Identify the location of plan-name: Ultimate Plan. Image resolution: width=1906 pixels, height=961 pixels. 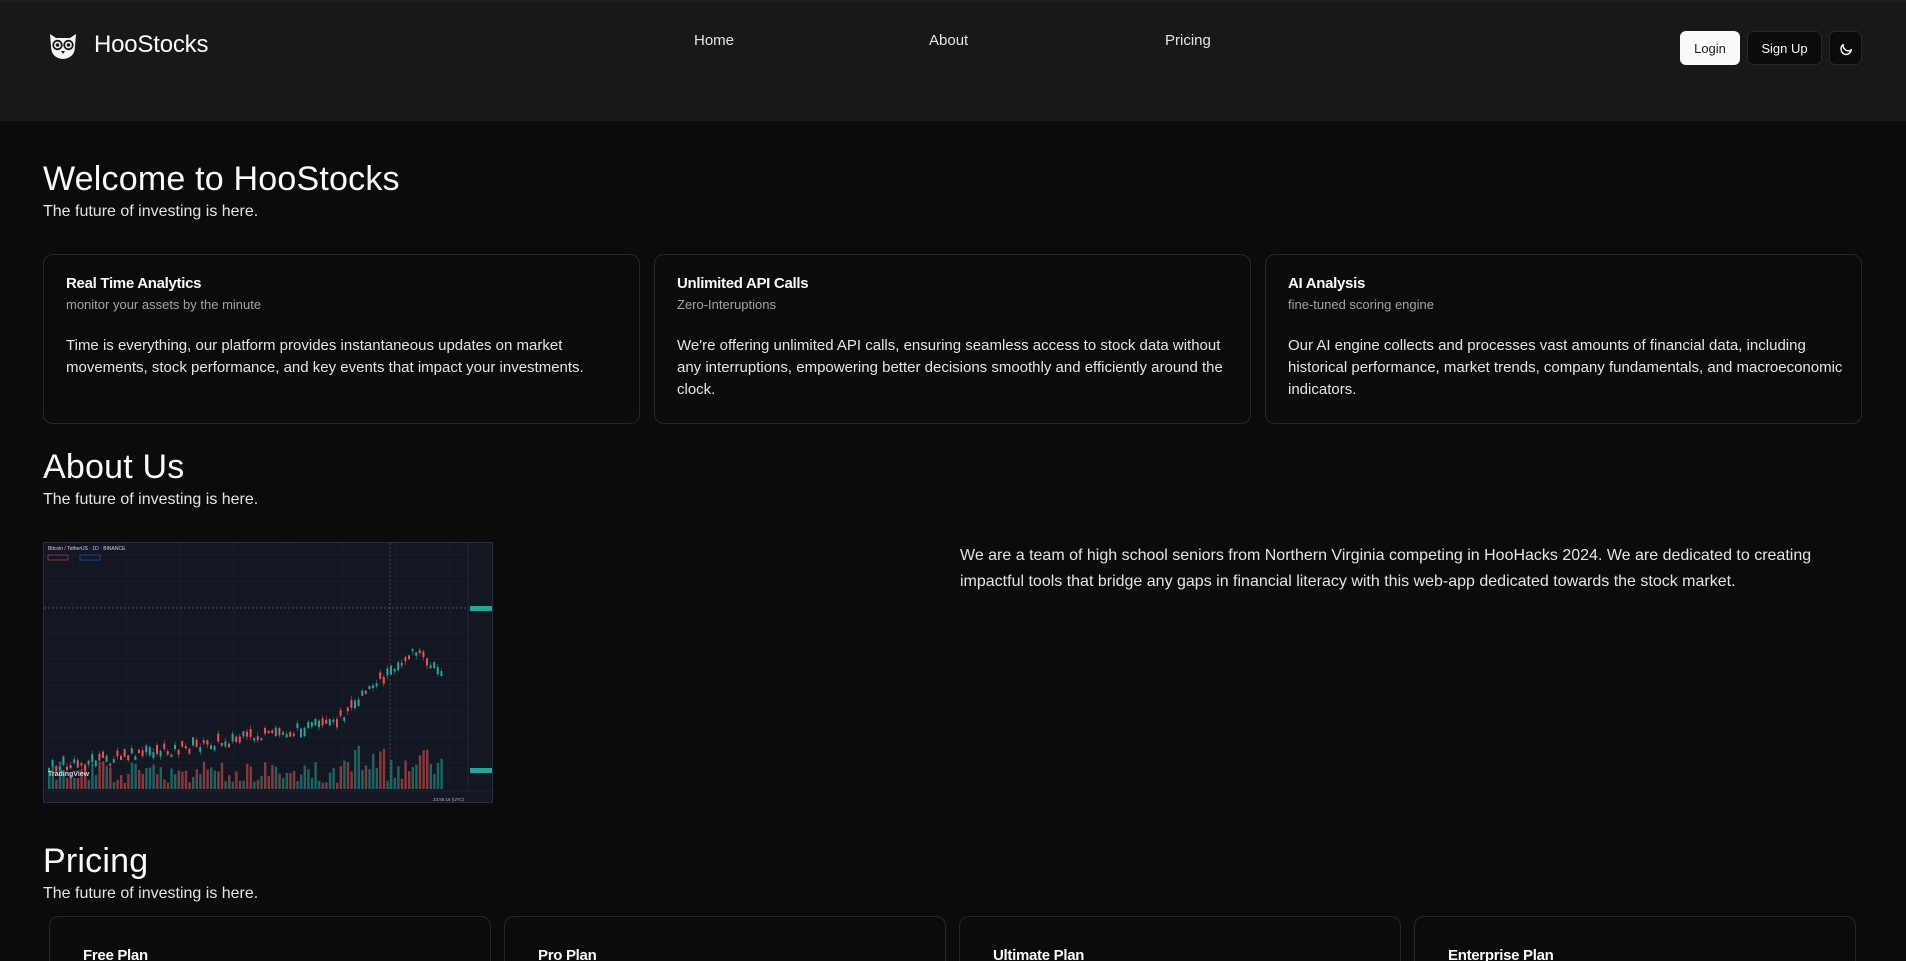
(1039, 954).